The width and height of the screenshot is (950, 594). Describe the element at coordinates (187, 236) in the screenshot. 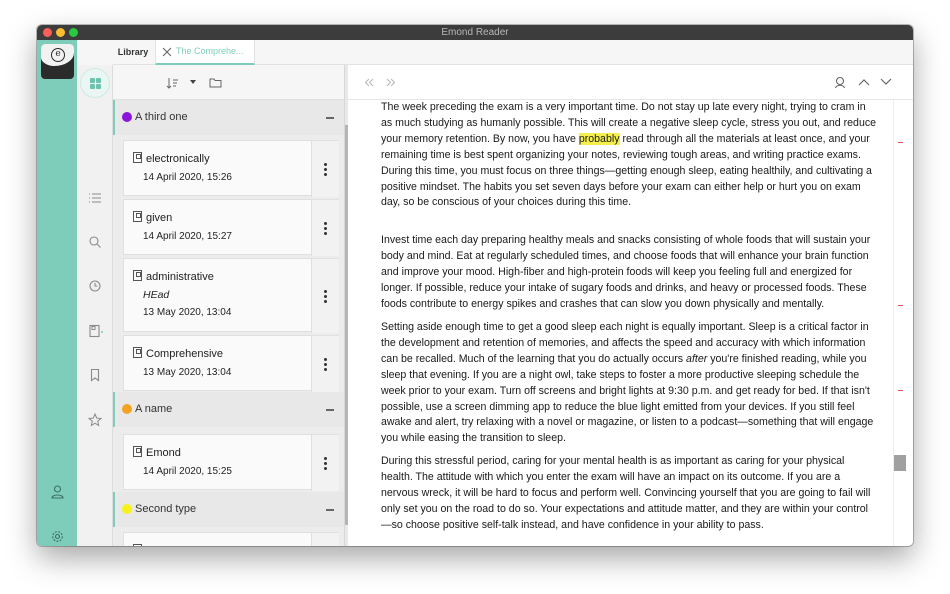

I see `card-date: 14 April 2020, 15:27` at that location.